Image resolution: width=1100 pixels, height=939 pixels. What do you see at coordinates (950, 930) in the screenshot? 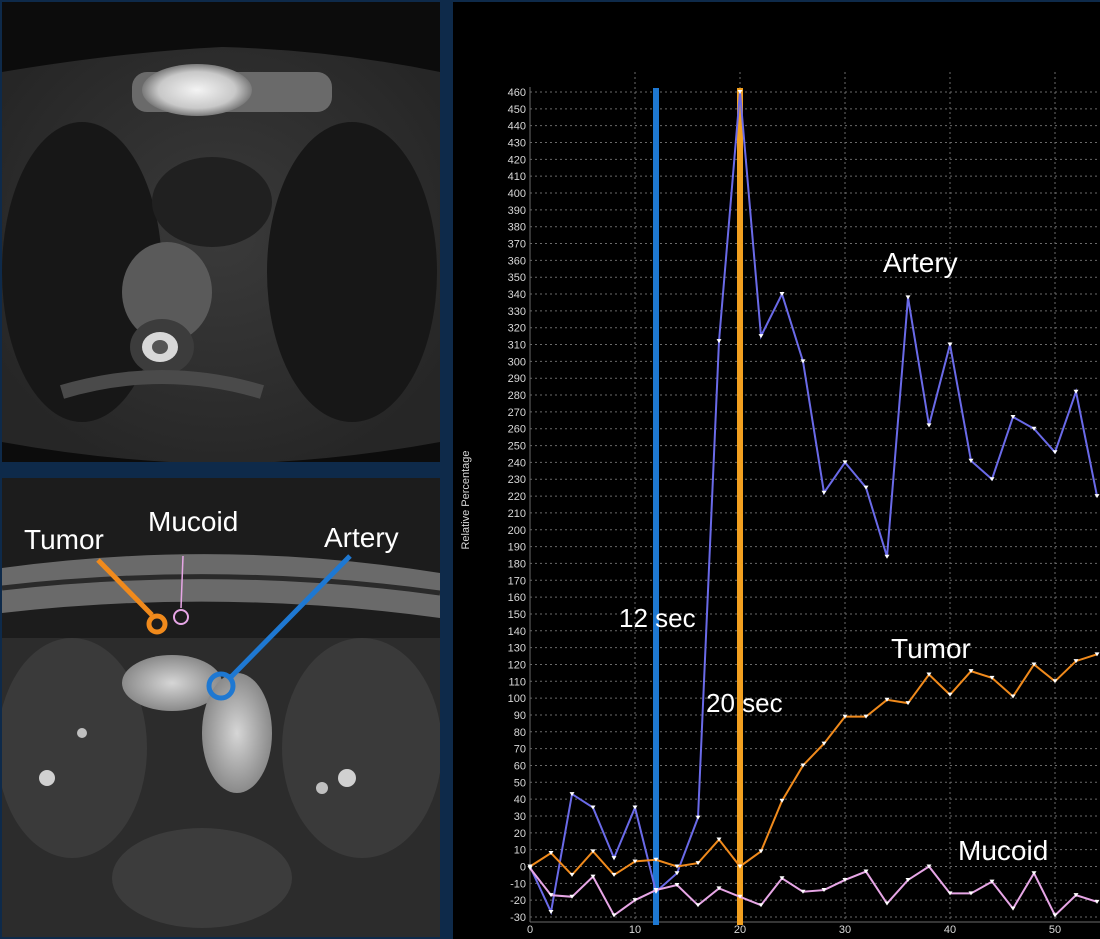
I see `x-tick-label: 40` at bounding box center [950, 930].